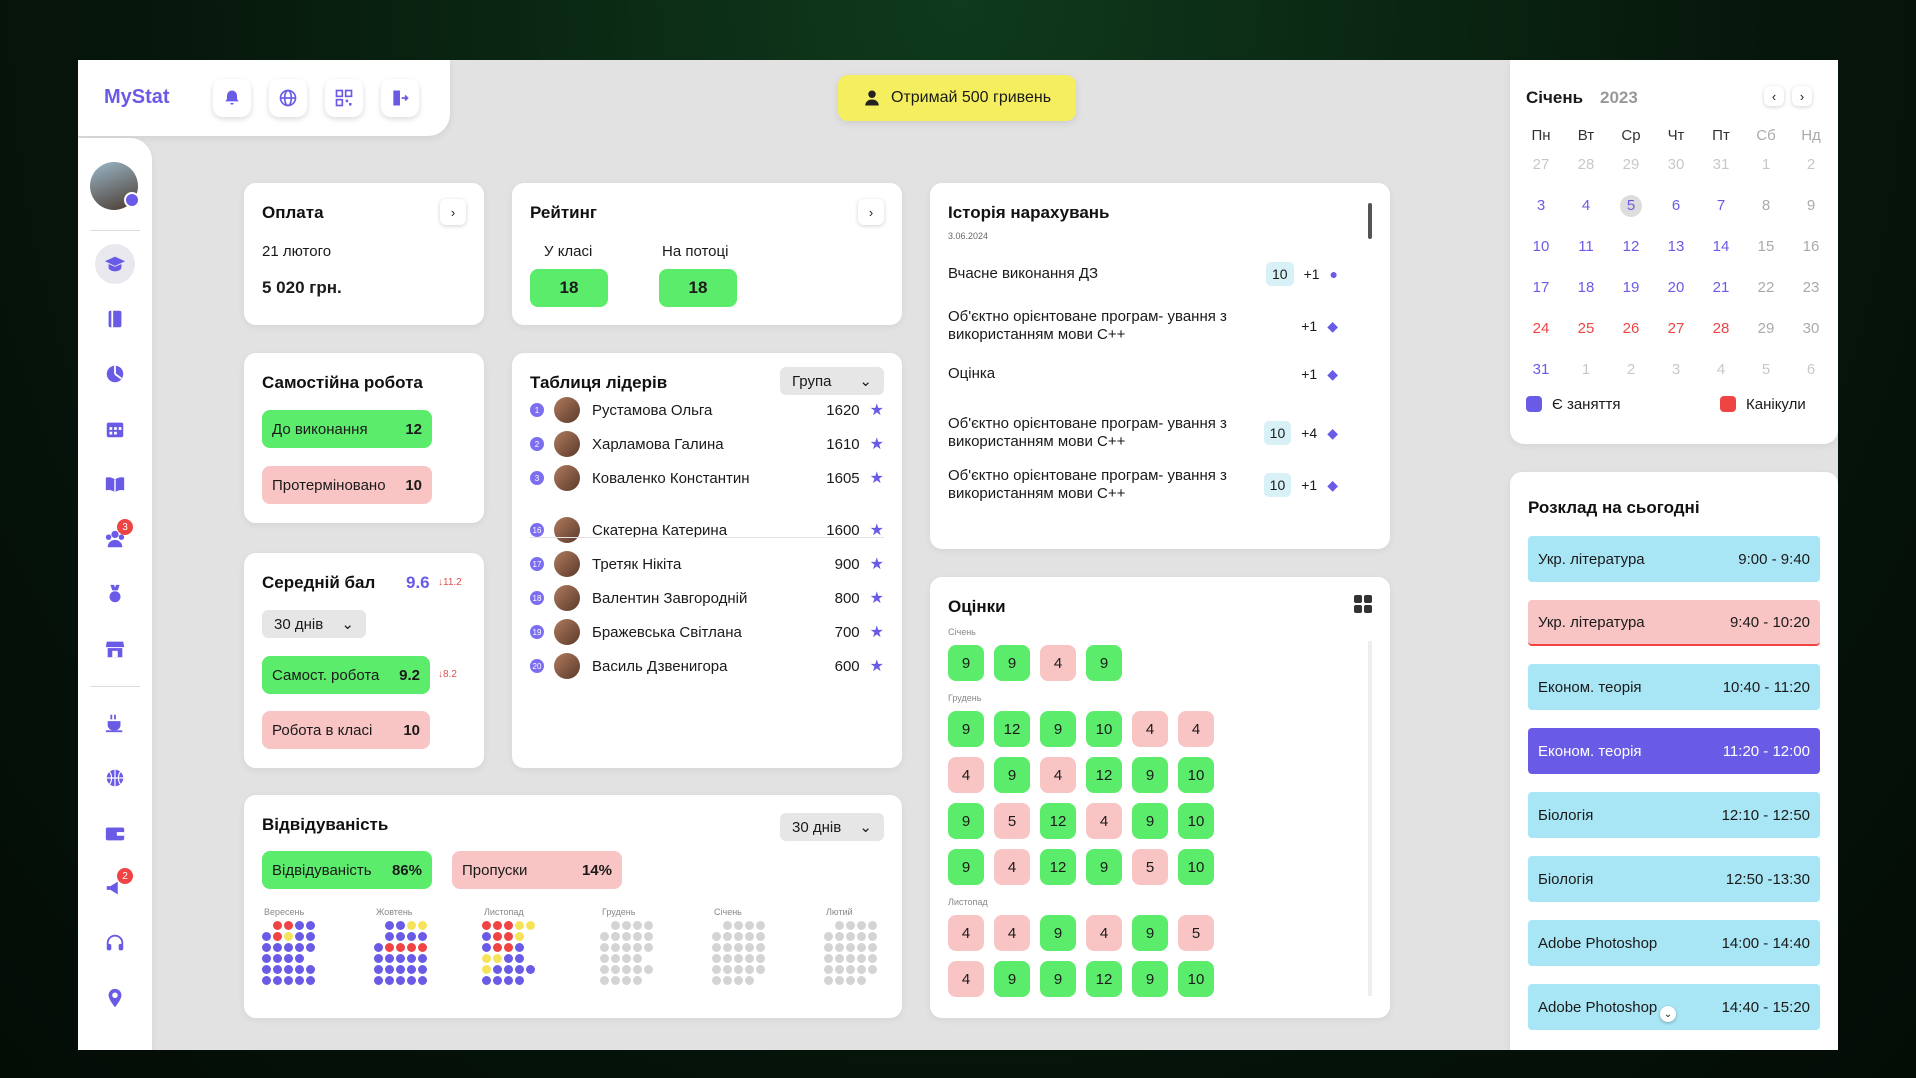 The height and width of the screenshot is (1078, 1916). I want to click on calendar-day: 9, so click(1811, 206).